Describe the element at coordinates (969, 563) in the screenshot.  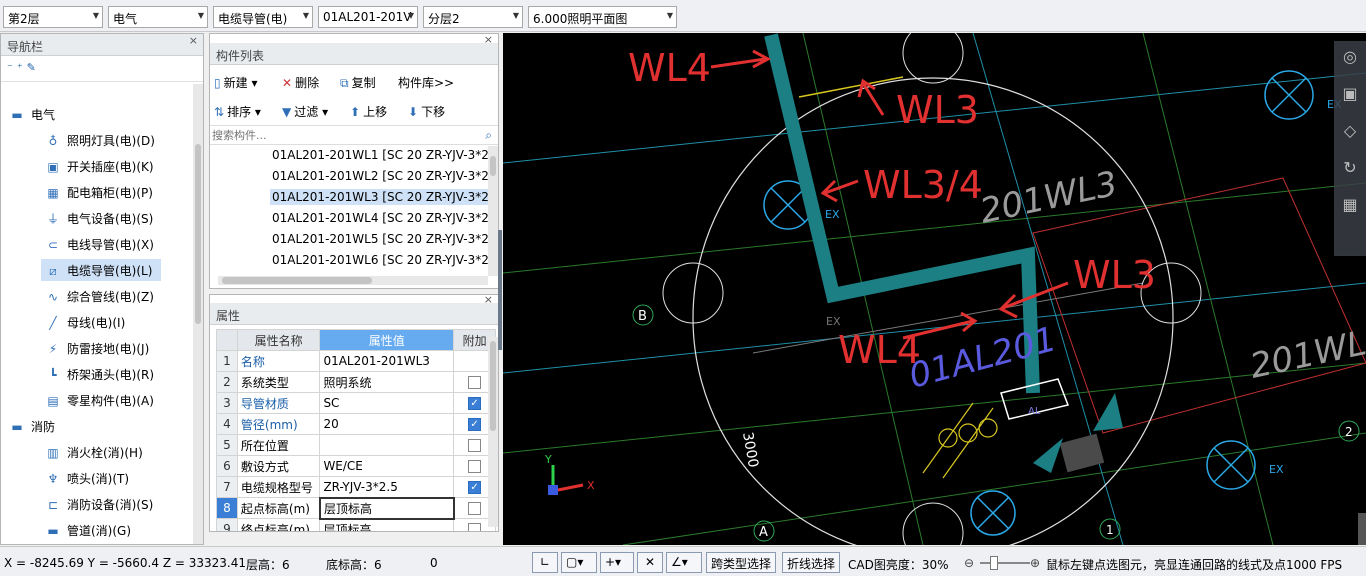
I see `zoom-out-icon: ⊖` at that location.